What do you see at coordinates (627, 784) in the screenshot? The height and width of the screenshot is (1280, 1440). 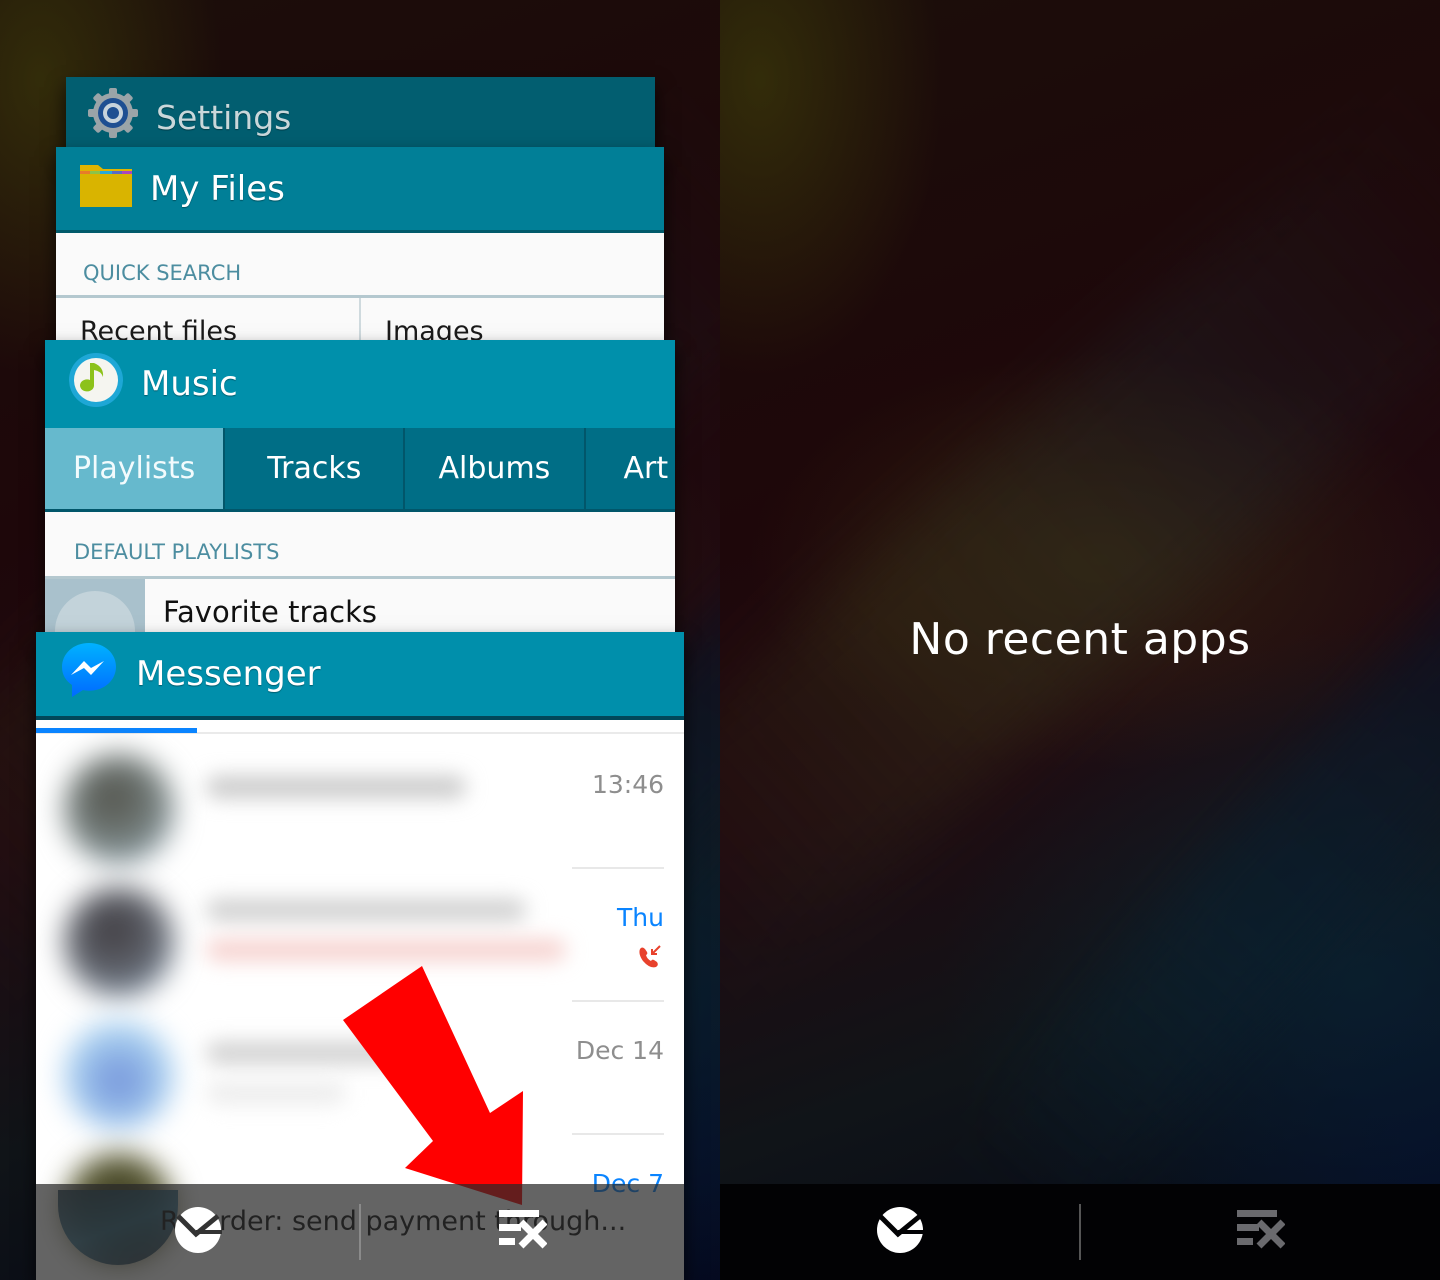 I see `conversation-time: 13:46` at bounding box center [627, 784].